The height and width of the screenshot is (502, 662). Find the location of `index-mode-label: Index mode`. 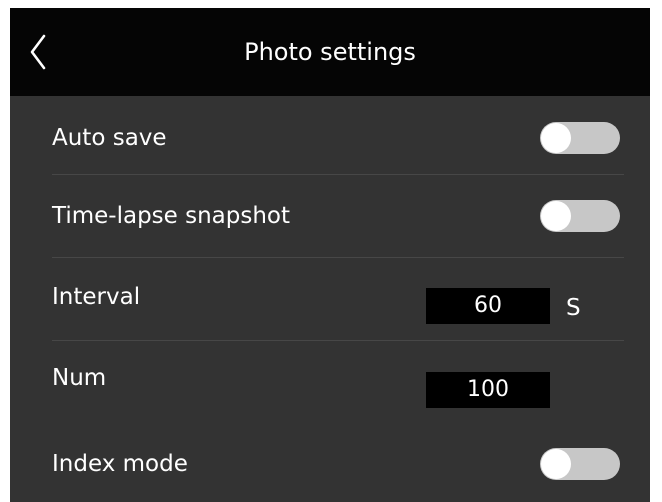

index-mode-label: Index mode is located at coordinates (120, 464).